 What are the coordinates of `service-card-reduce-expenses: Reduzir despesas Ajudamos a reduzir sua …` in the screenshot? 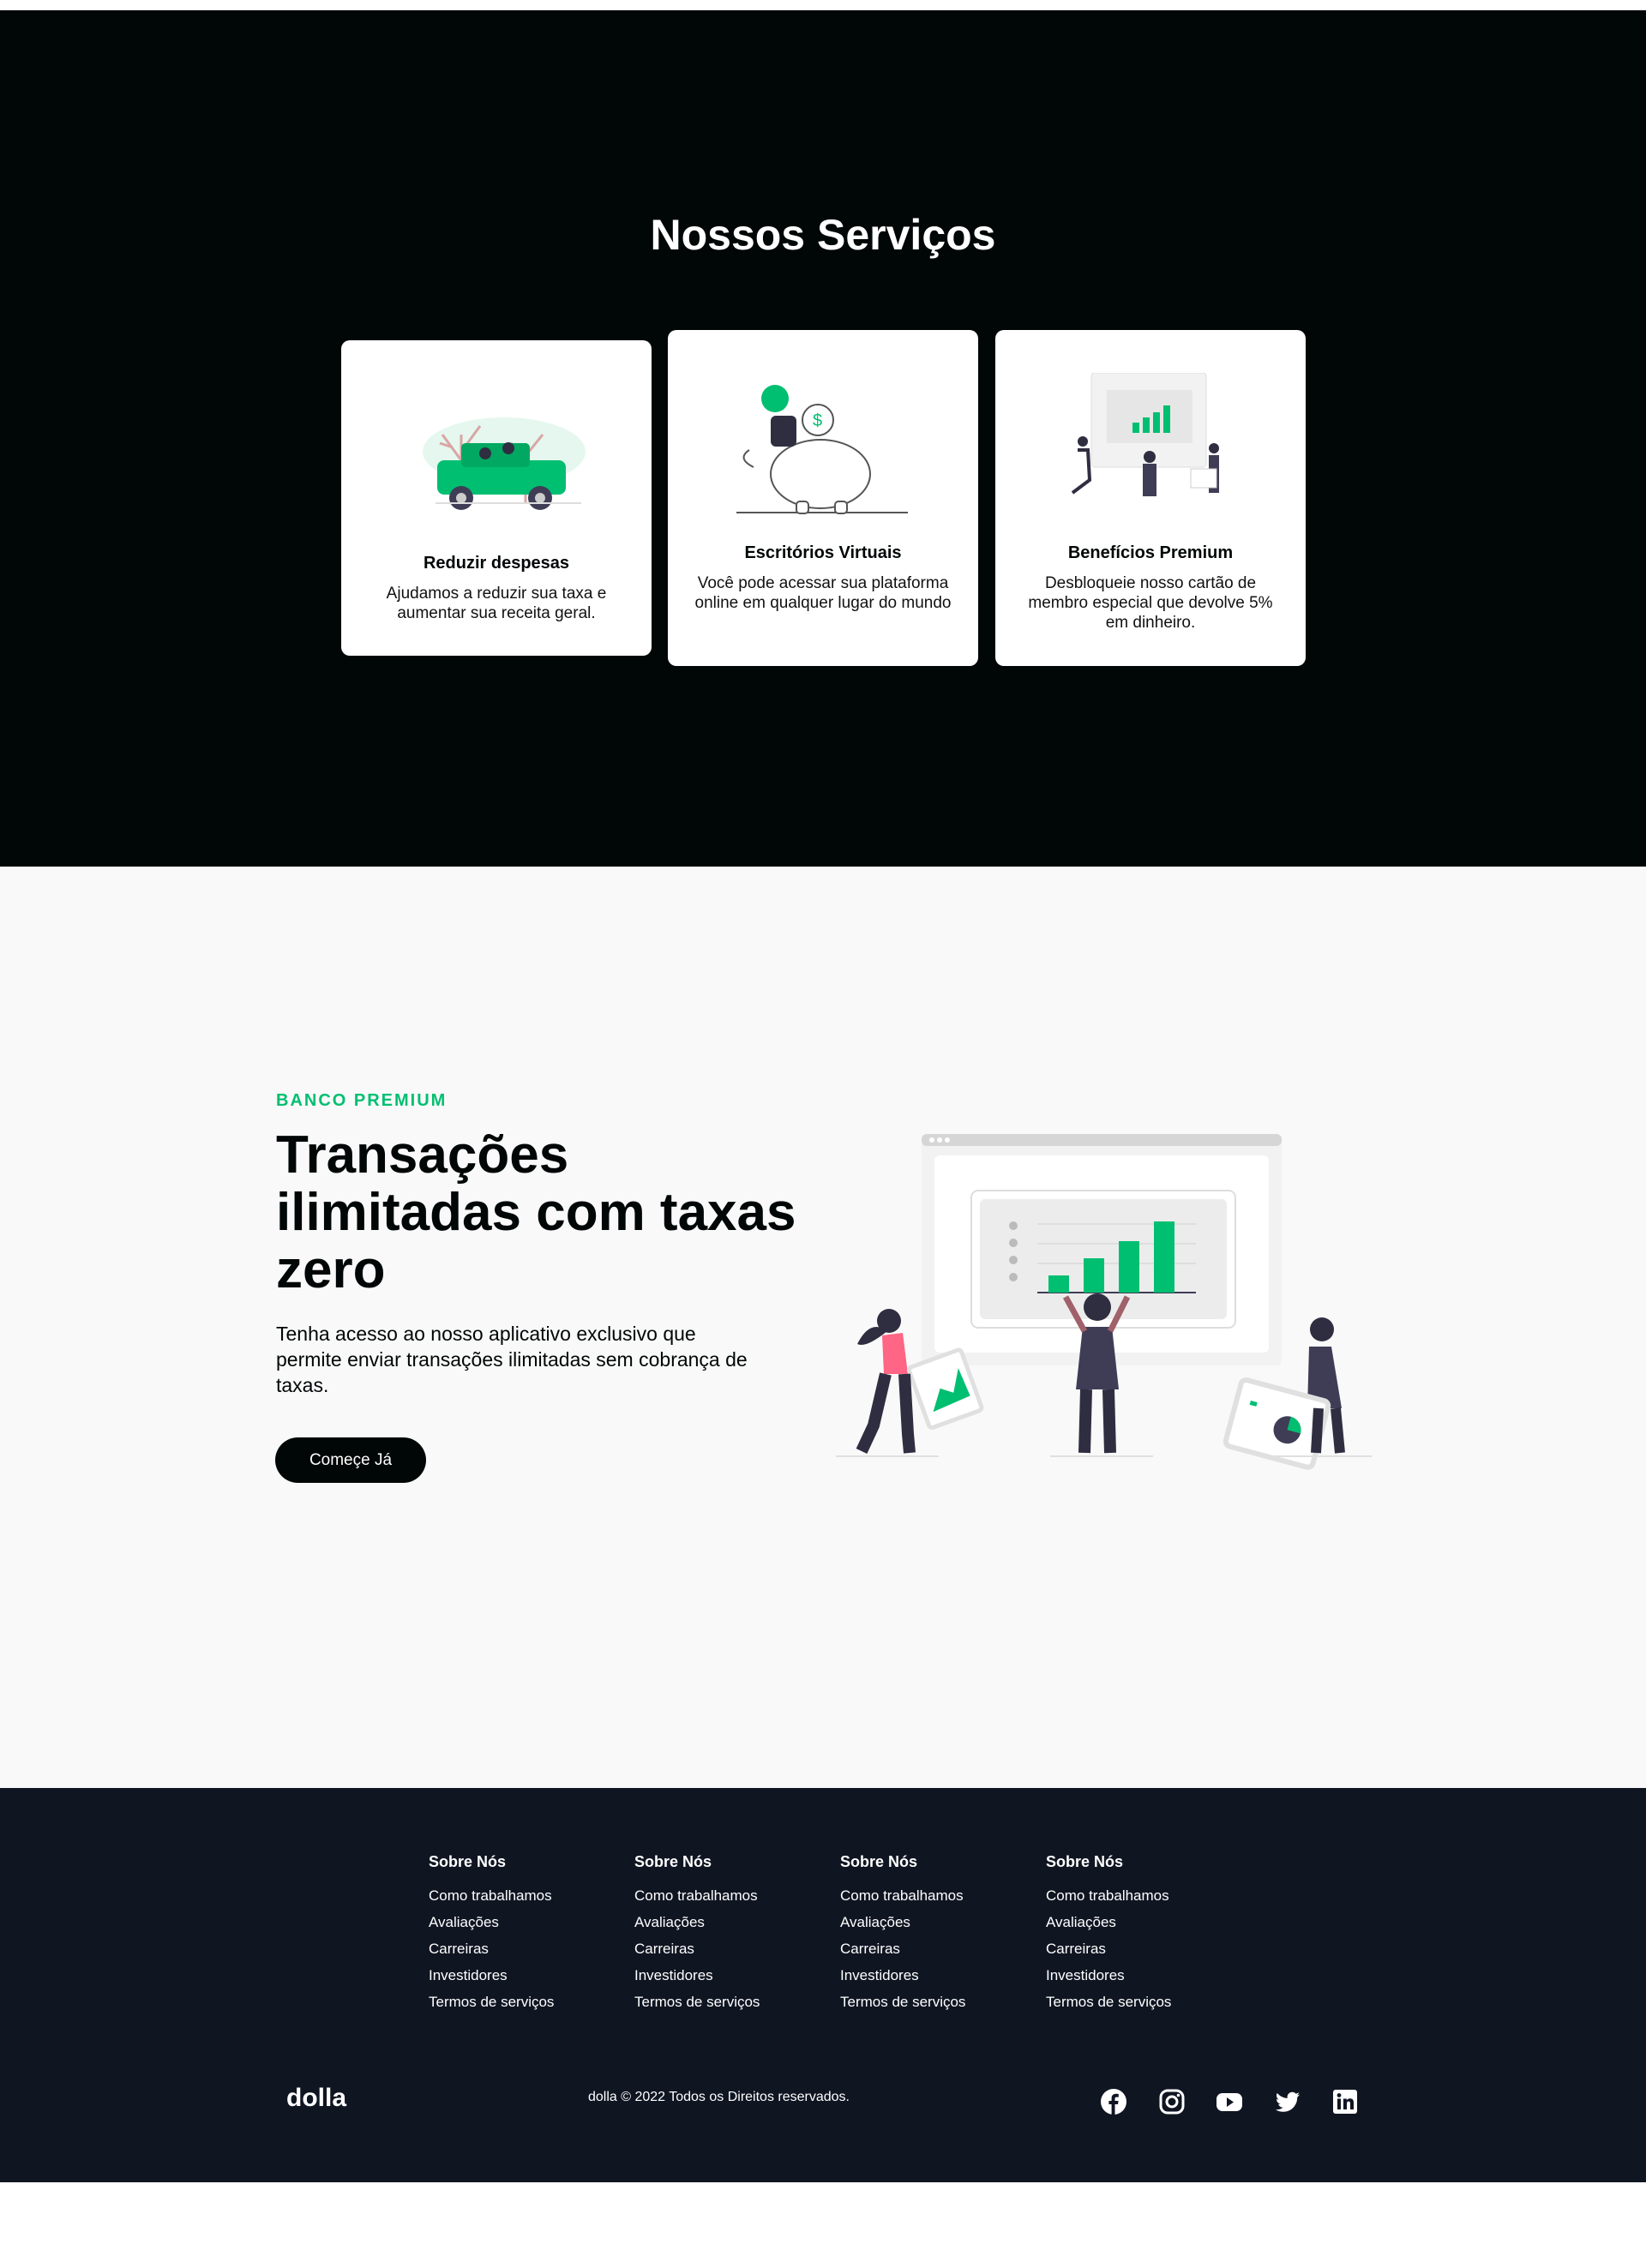 It's located at (496, 498).